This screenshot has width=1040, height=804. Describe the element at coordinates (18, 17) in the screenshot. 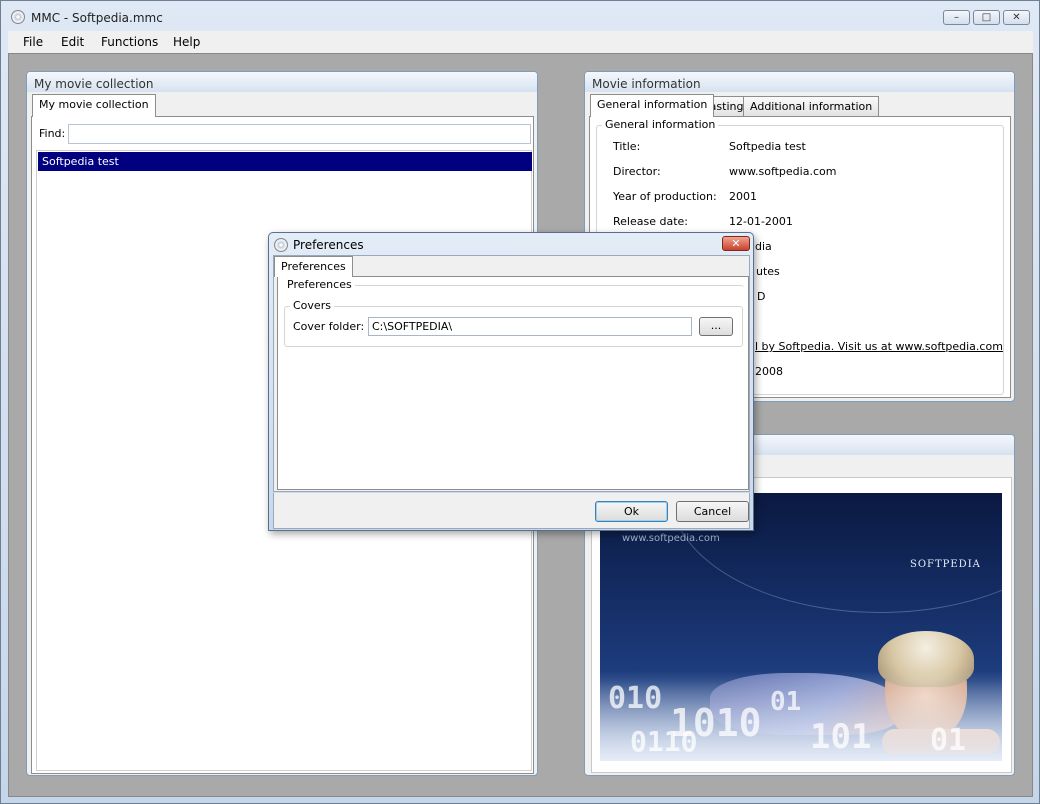

I see `app-disc-icon` at that location.